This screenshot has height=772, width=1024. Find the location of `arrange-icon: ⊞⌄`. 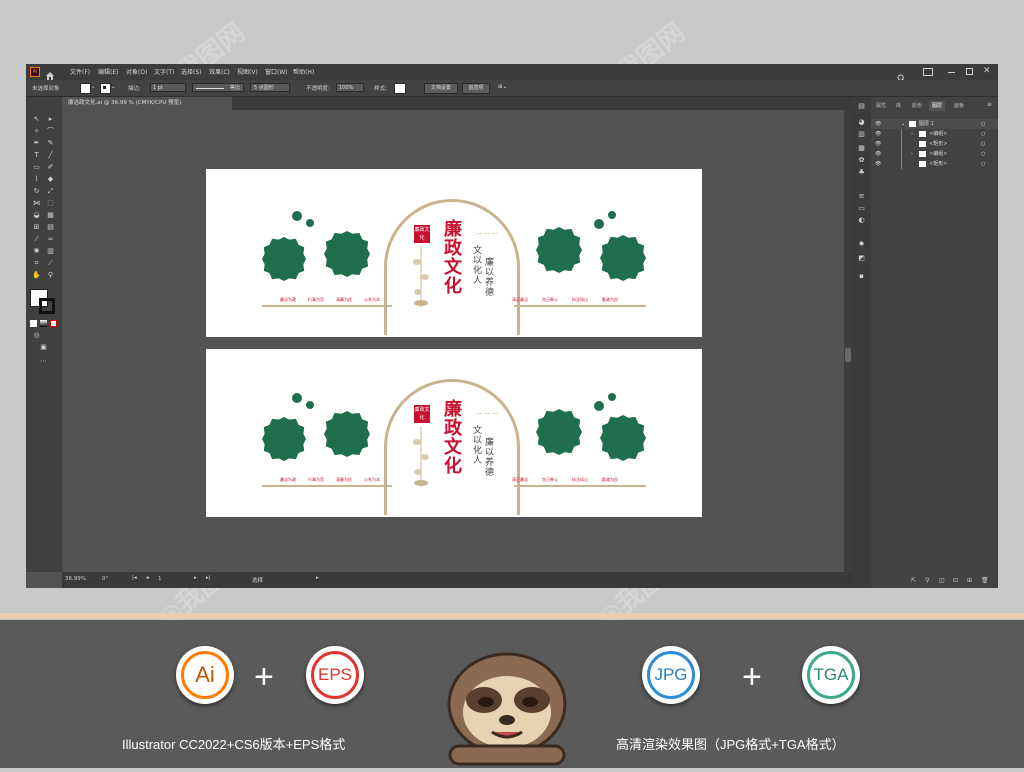

arrange-icon: ⊞⌄ is located at coordinates (502, 87).